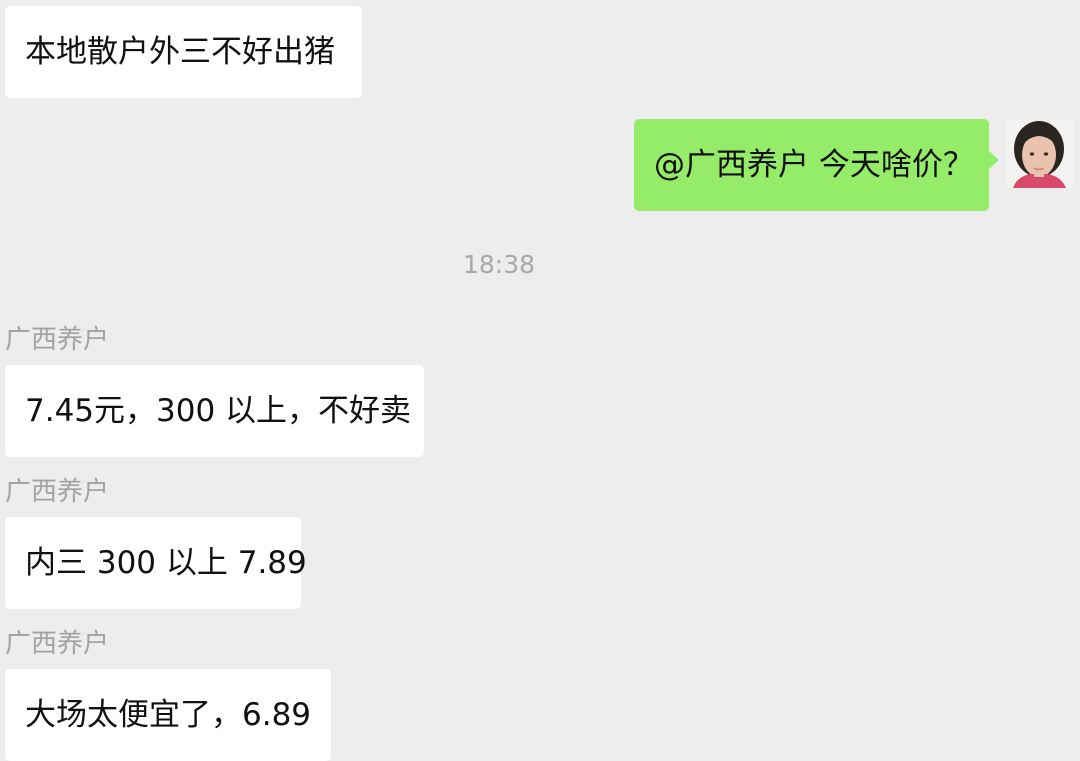 The height and width of the screenshot is (761, 1080). I want to click on incoming-message-bubble: 内三 300 以上 7.89, so click(156, 563).